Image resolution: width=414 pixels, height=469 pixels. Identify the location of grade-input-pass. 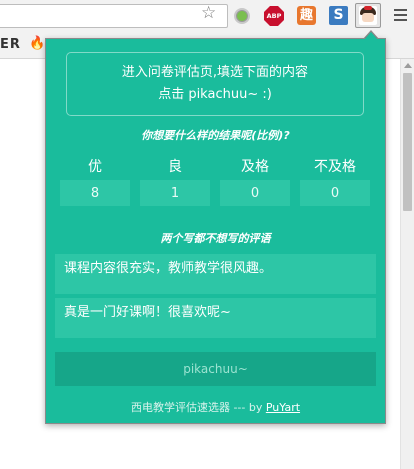
(255, 193).